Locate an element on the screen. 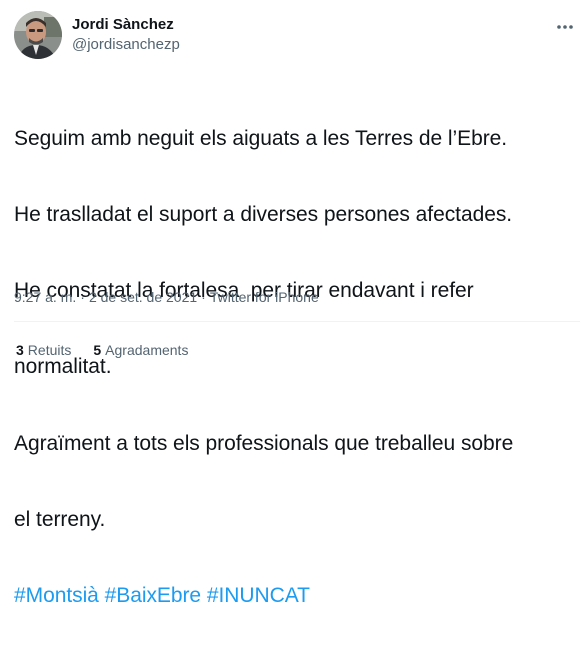 The height and width of the screenshot is (659, 588). tweet-stats: 3 Retuits 5 Agradaments is located at coordinates (113, 350).